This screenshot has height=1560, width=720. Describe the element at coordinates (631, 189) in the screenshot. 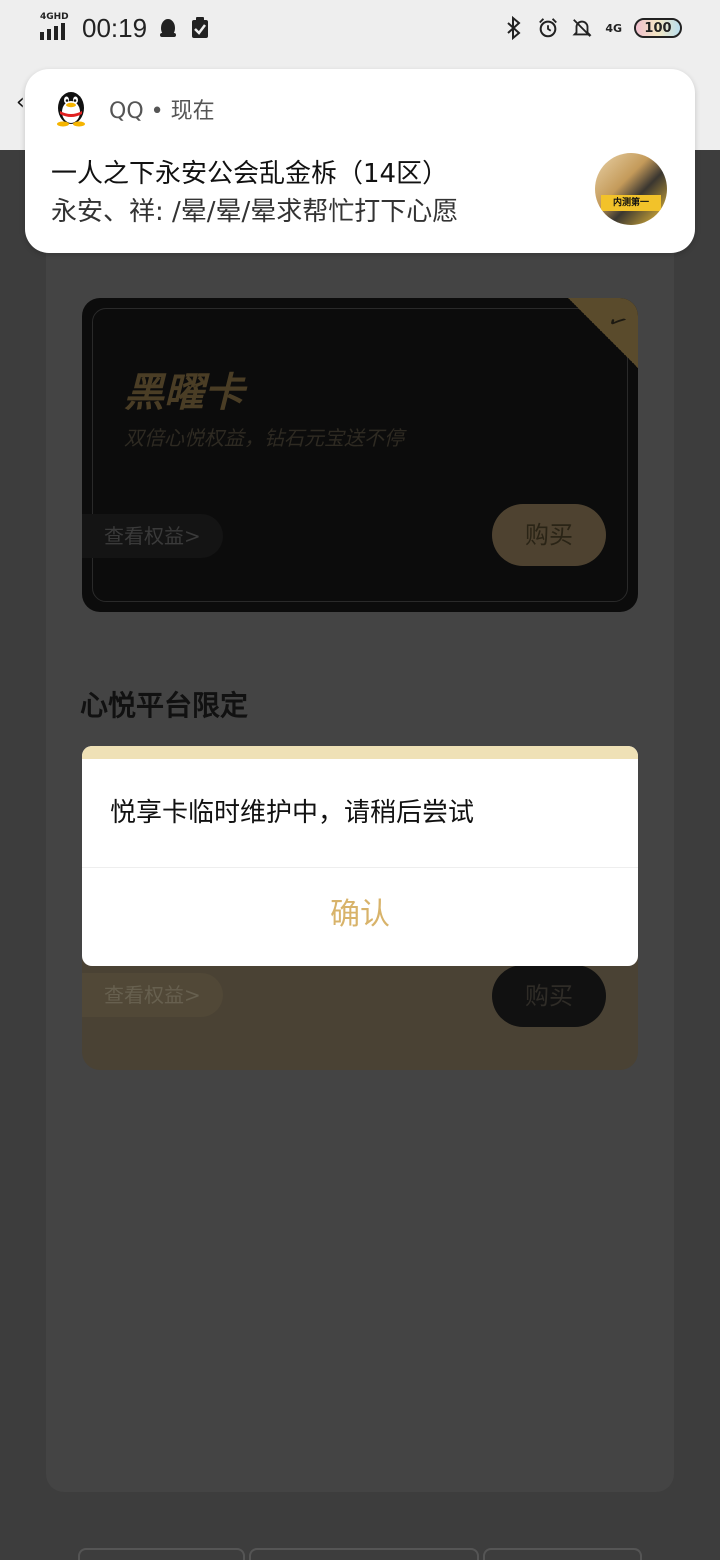

I see `notification-avatar: 内测第一` at that location.